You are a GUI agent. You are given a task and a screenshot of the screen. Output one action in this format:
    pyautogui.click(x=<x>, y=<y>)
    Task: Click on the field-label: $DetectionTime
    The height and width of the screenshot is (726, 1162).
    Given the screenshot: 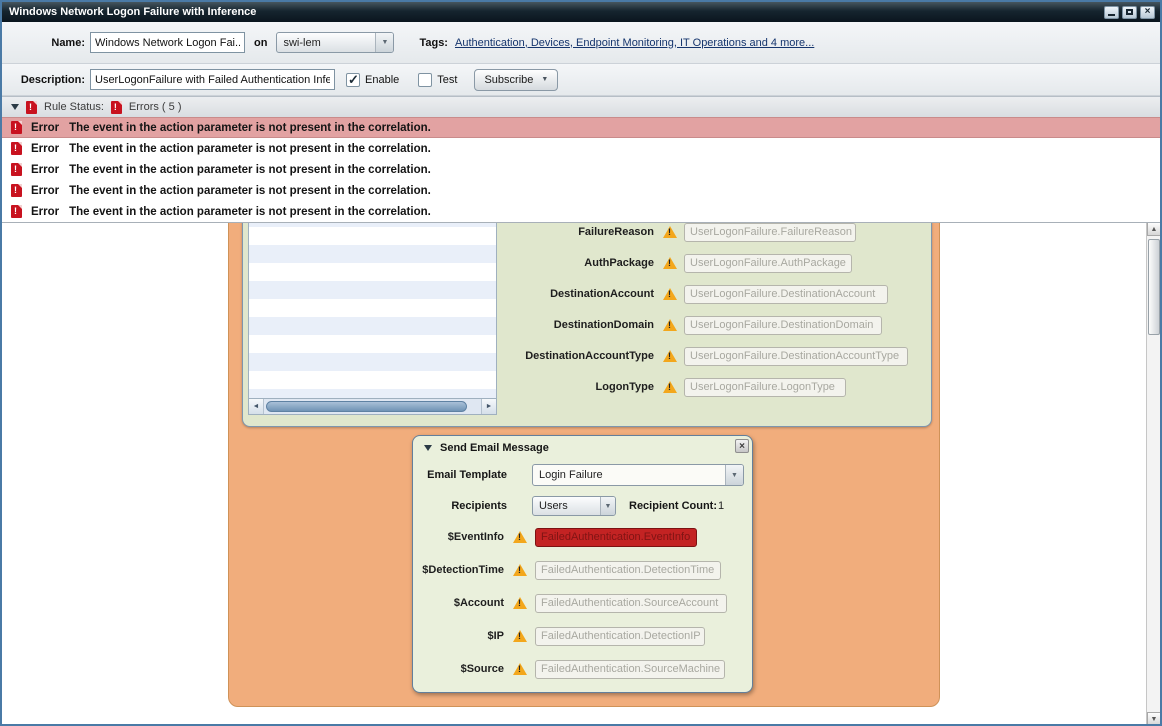 What is the action you would take?
    pyautogui.click(x=463, y=570)
    